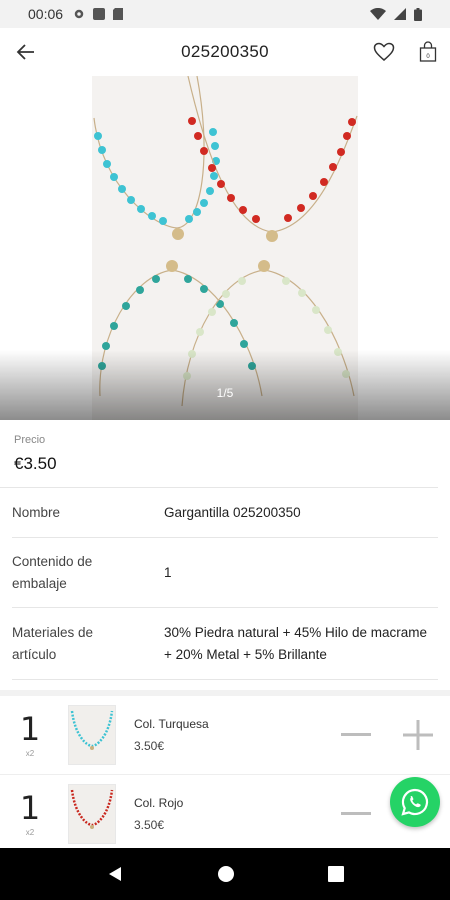  What do you see at coordinates (168, 572) in the screenshot?
I see `detail-value: 1` at bounding box center [168, 572].